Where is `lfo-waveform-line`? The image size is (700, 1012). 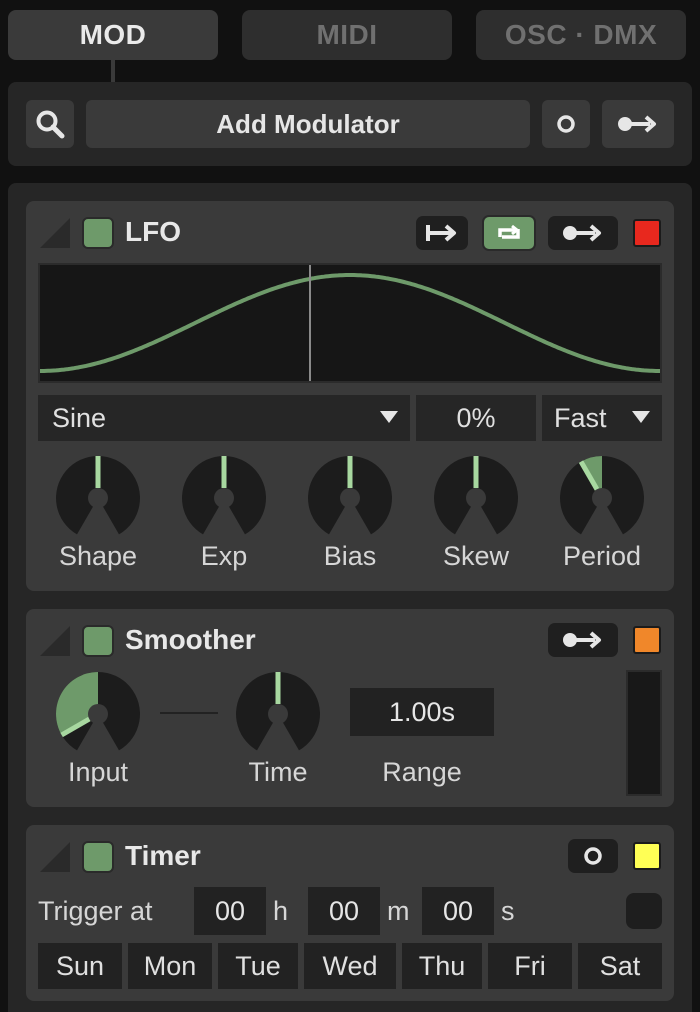 lfo-waveform-line is located at coordinates (350, 323).